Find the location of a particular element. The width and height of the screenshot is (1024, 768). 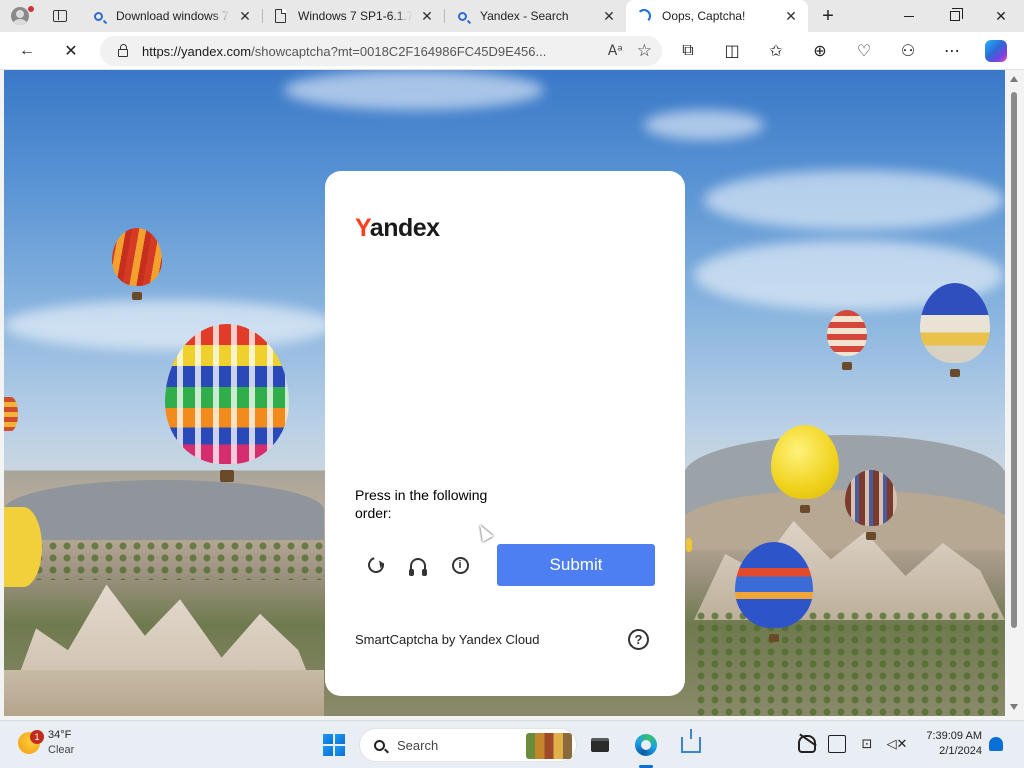

onedrive-offline-button is located at coordinates (807, 744).